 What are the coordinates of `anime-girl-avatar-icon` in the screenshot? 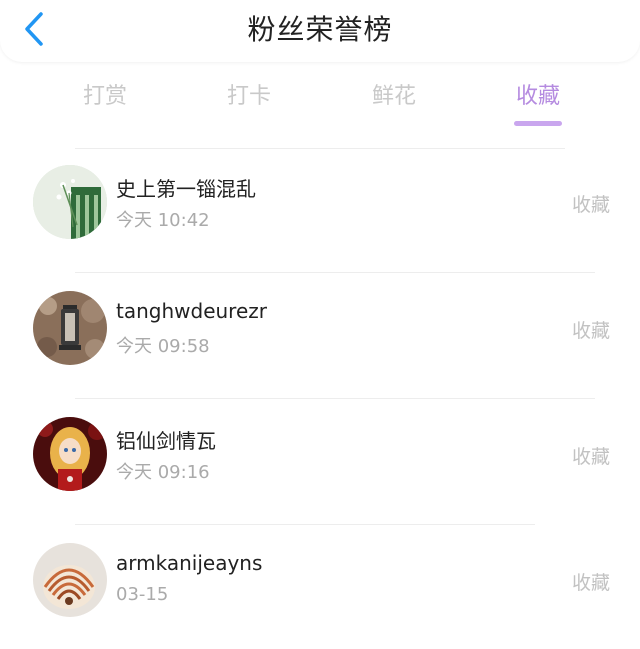 It's located at (70, 454).